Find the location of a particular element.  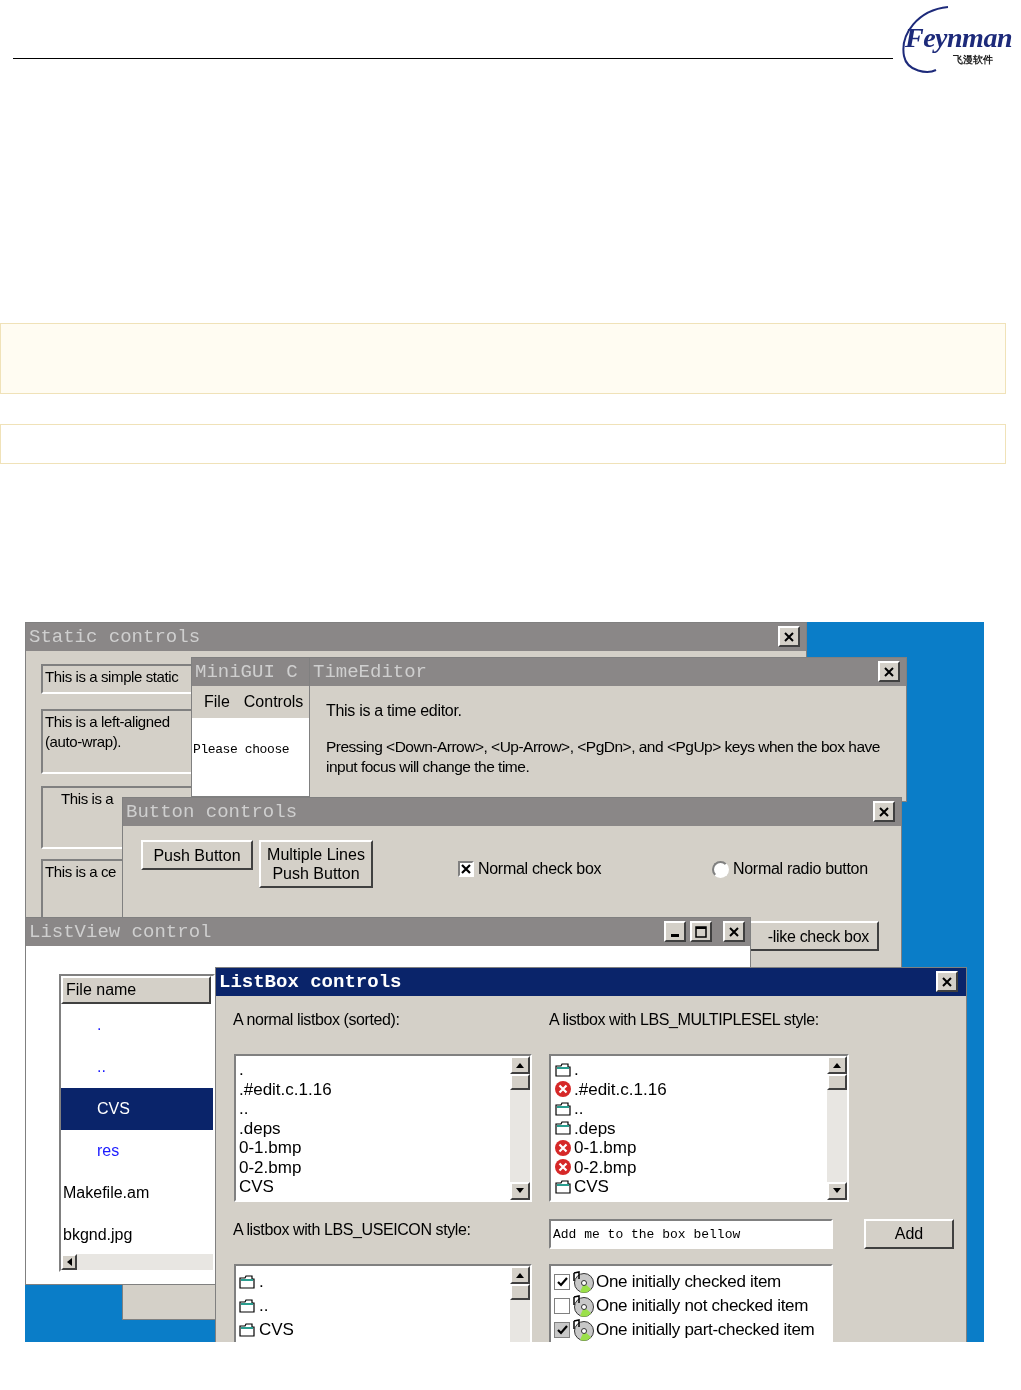

logo-text: Feynman is located at coordinates (958, 38).